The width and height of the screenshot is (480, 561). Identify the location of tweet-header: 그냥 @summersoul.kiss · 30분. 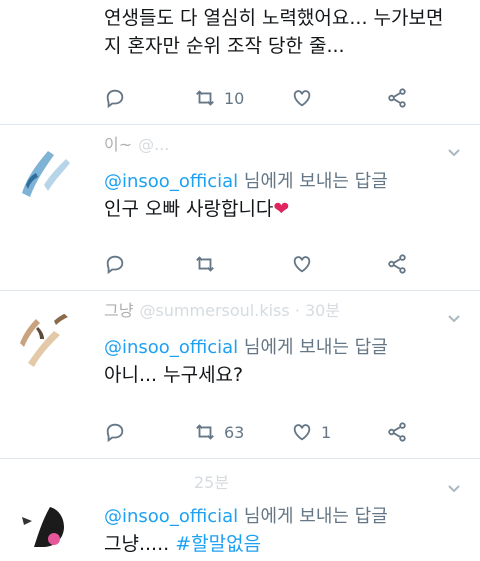
(222, 309).